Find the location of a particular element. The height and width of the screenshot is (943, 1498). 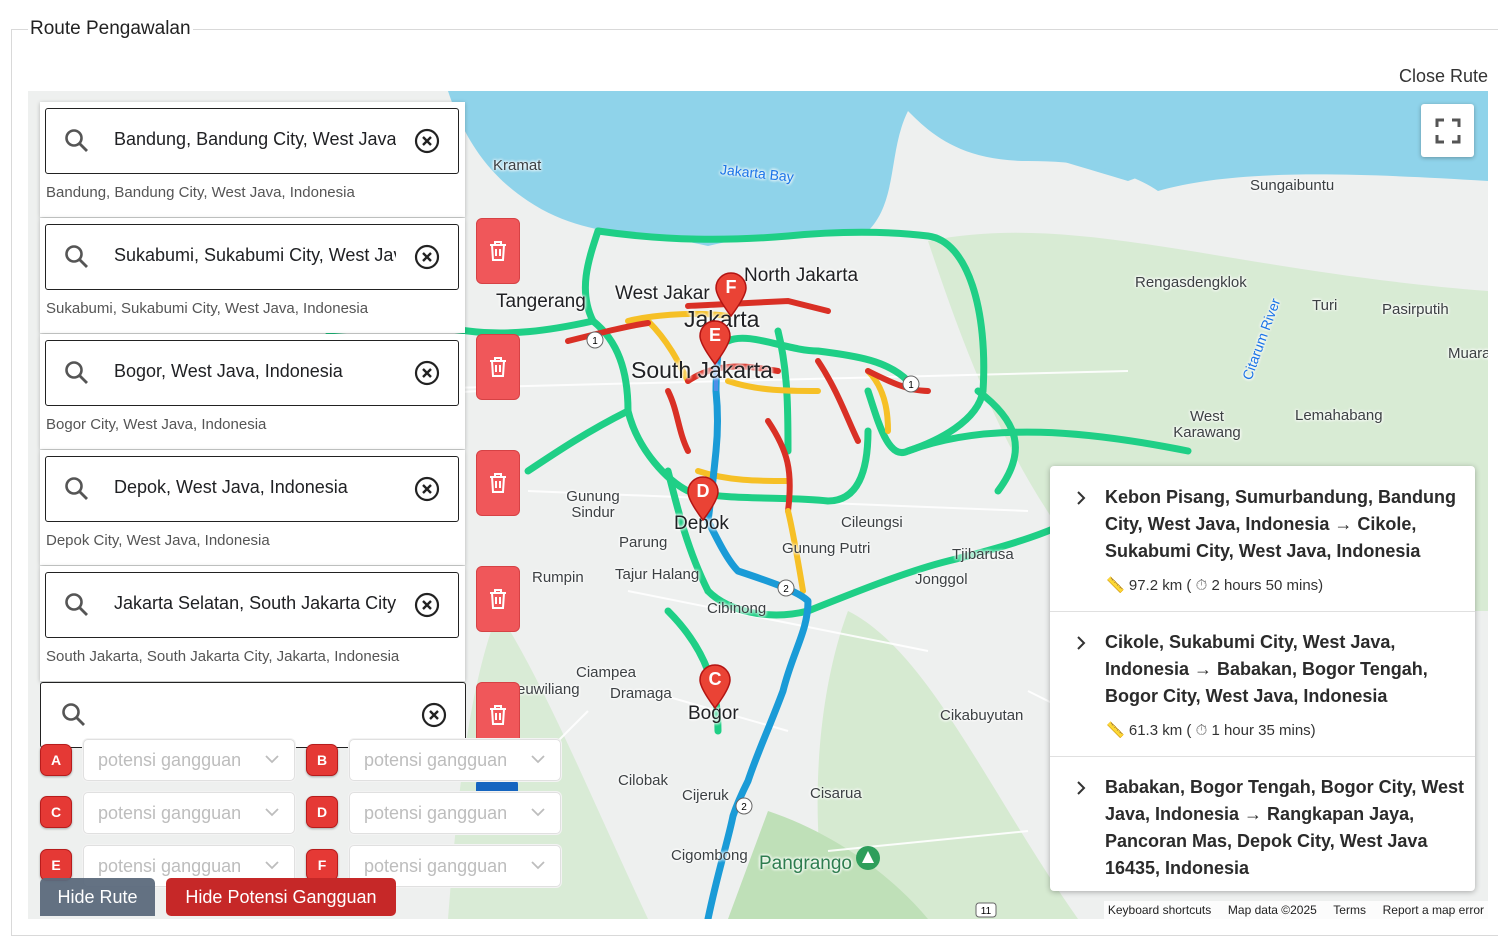

place-label: Cibinong is located at coordinates (737, 608).